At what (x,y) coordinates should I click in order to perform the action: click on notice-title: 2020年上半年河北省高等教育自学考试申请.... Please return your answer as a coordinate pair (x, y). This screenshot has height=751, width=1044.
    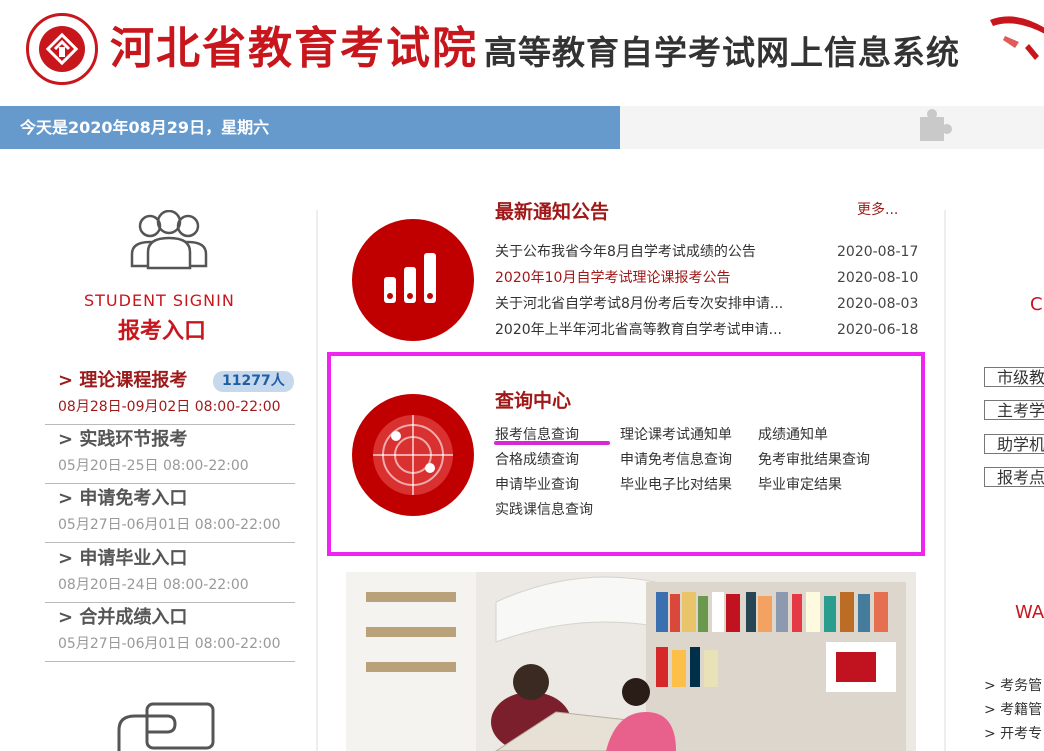
    Looking at the image, I should click on (638, 330).